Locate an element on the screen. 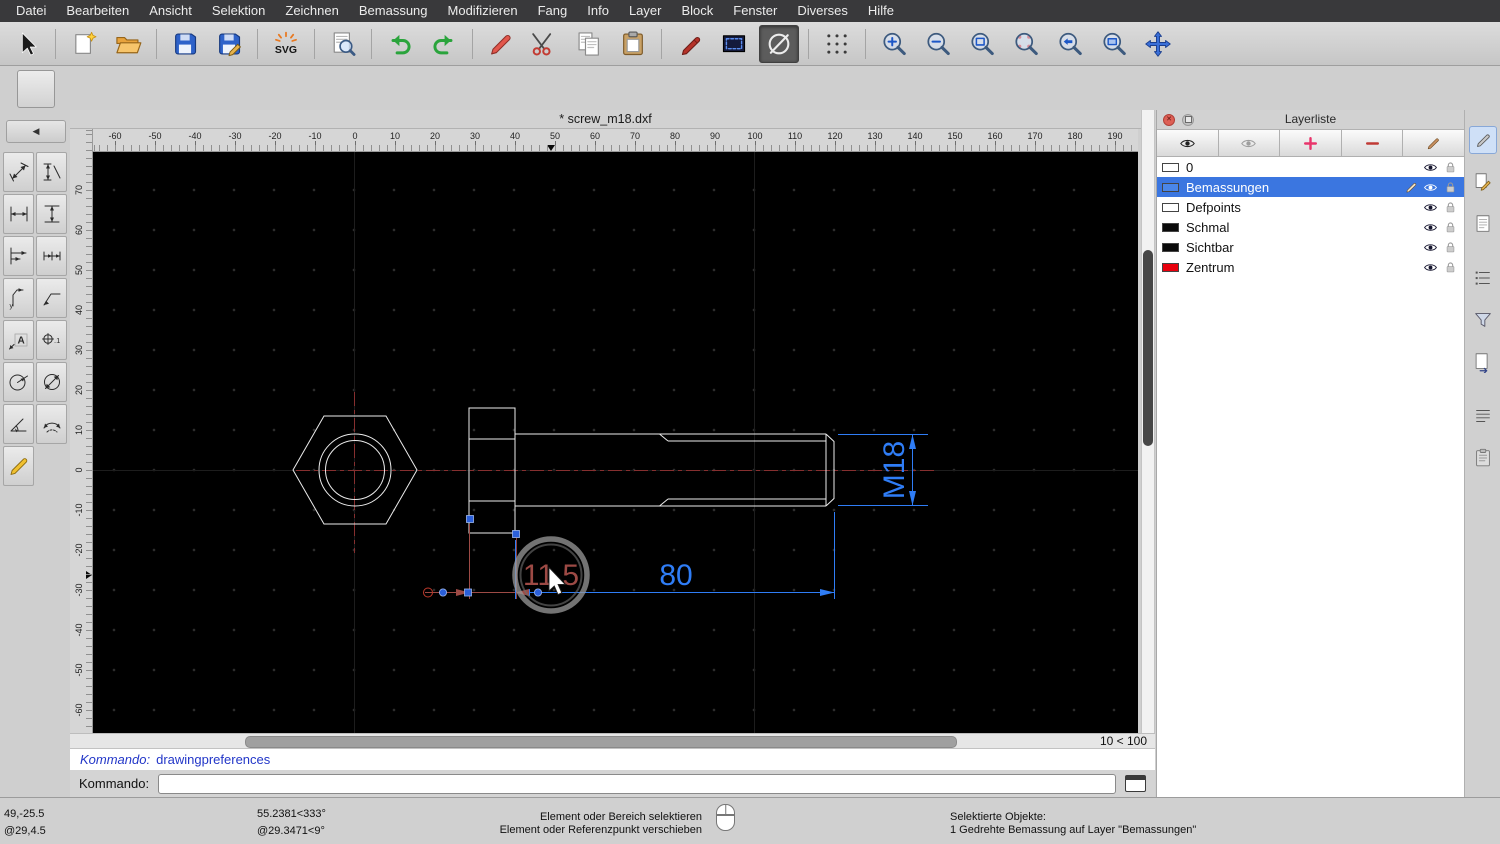 This screenshot has height=844, width=1500. hide-all-layers-button is located at coordinates (1249, 143).